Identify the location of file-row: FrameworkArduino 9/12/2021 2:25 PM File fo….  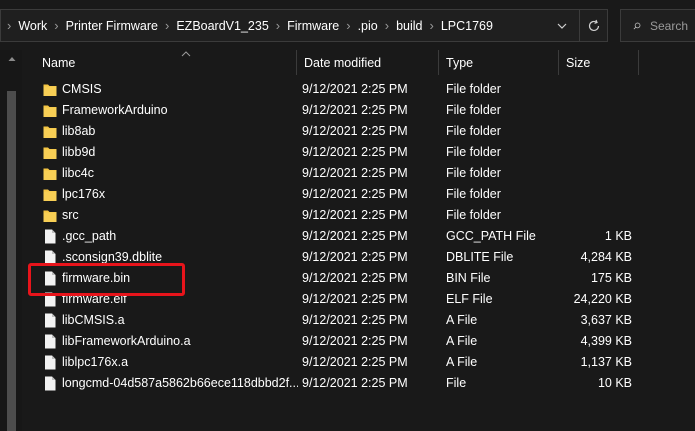
(358, 110).